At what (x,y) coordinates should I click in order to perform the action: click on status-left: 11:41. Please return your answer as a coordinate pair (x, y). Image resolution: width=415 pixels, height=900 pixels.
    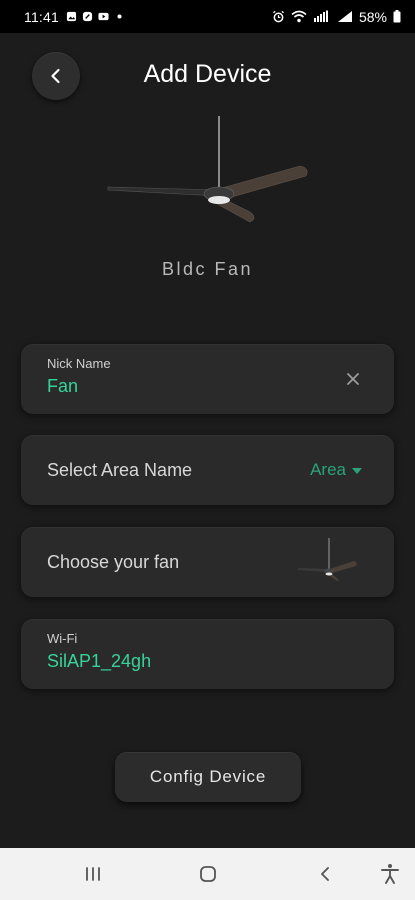
    Looking at the image, I should click on (74, 17).